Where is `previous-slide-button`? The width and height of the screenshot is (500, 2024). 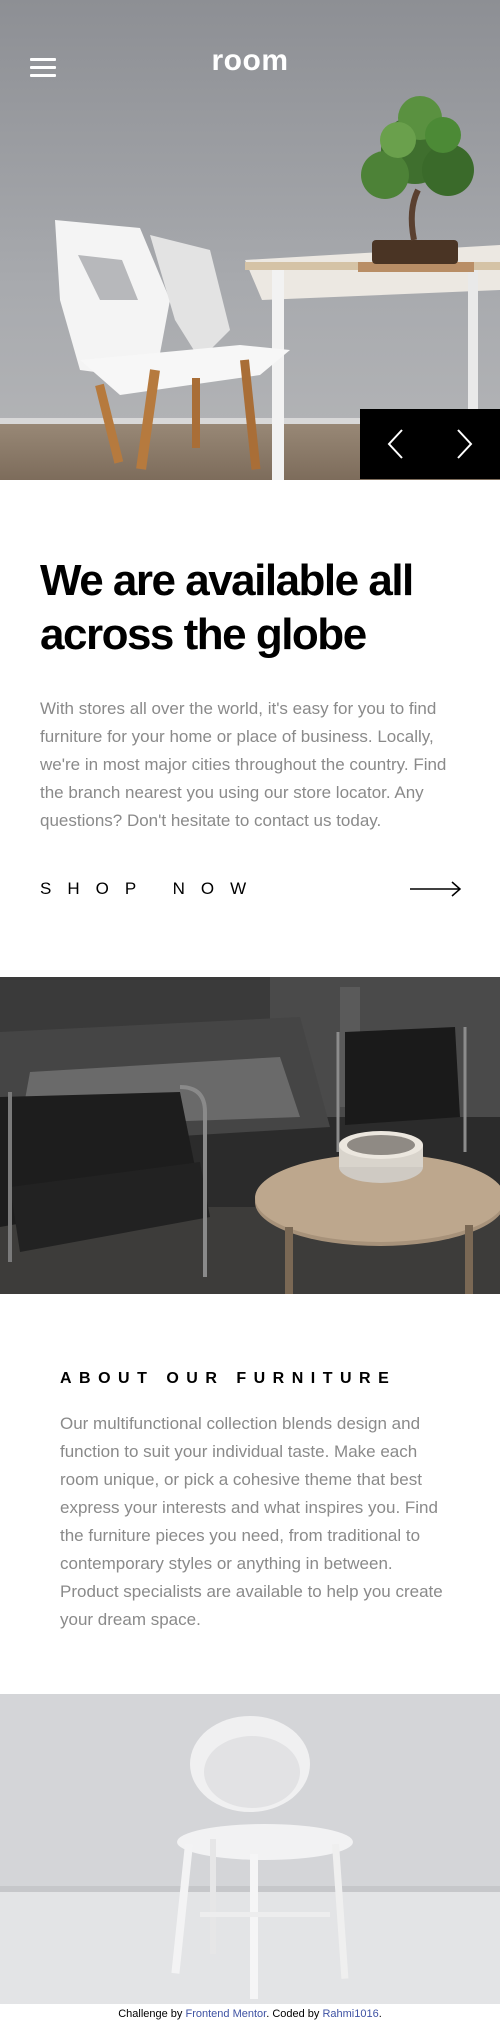 previous-slide-button is located at coordinates (395, 444).